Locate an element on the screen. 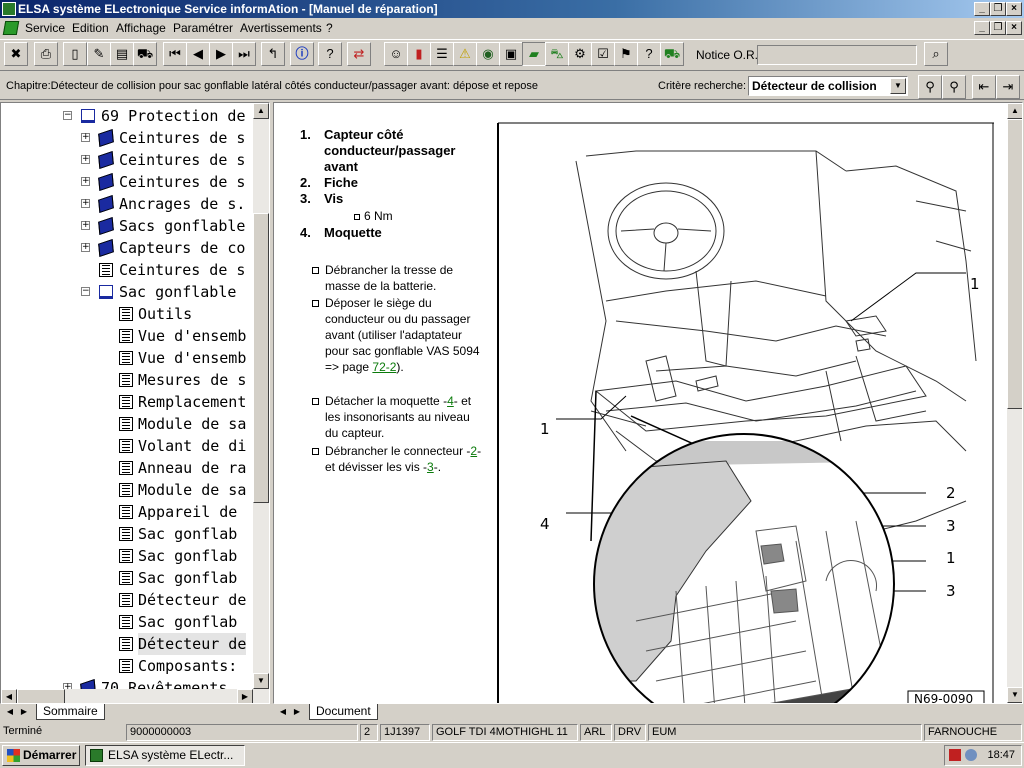  tree-item: + Sacs gonflable is located at coordinates (127, 226).